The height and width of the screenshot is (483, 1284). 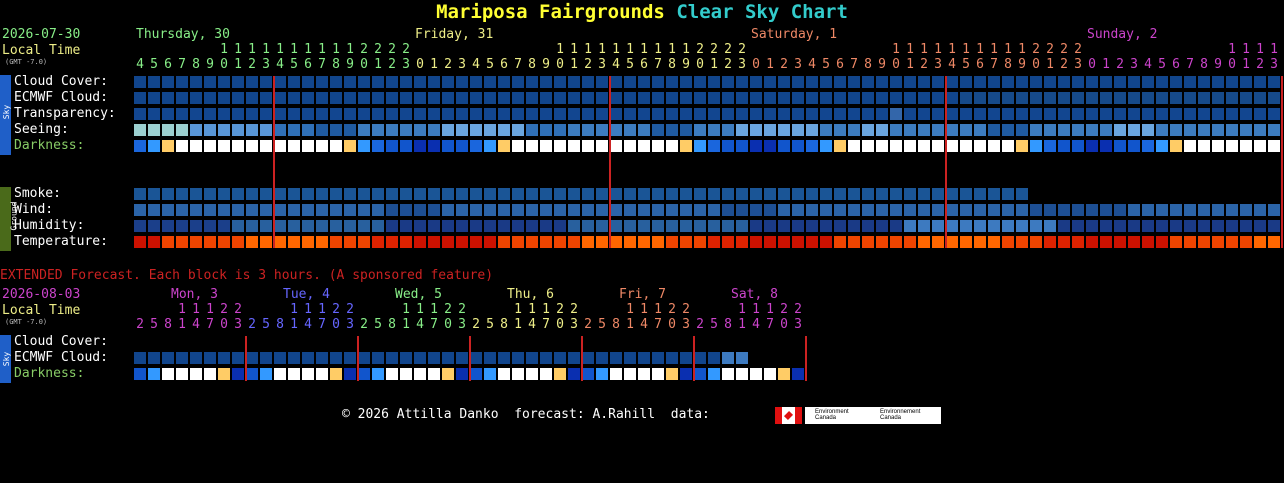 I want to click on ext-row-label-cloud-cover: Cloud Cover:, so click(x=61, y=342).